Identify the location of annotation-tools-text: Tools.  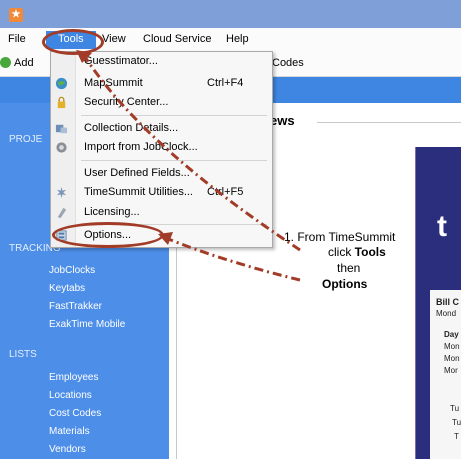
(370, 252).